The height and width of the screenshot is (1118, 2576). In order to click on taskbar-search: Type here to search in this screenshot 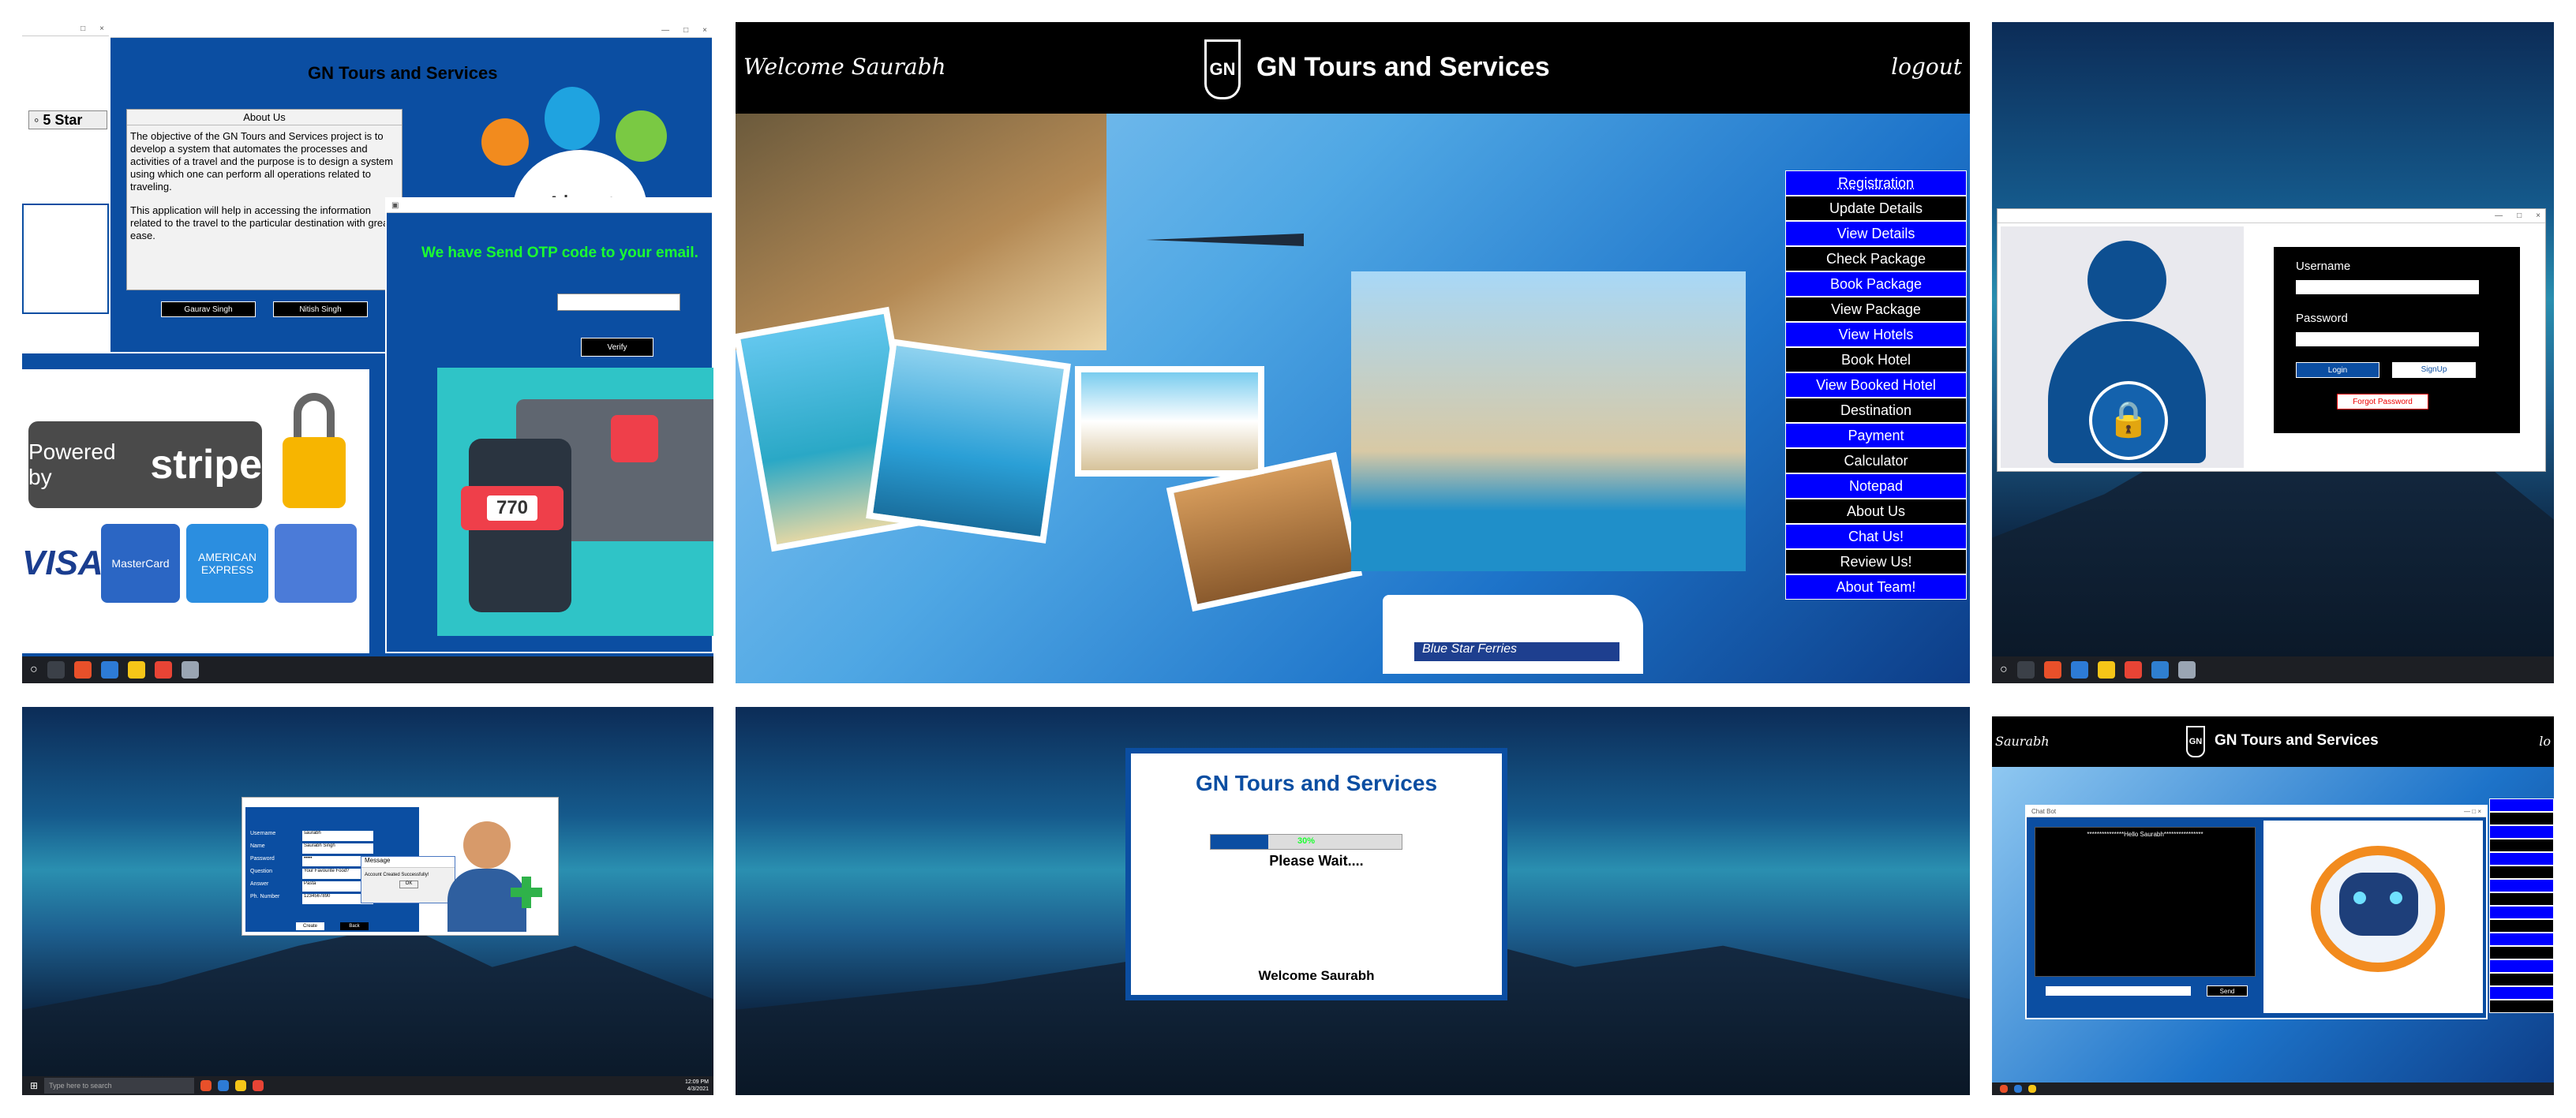, I will do `click(119, 1086)`.